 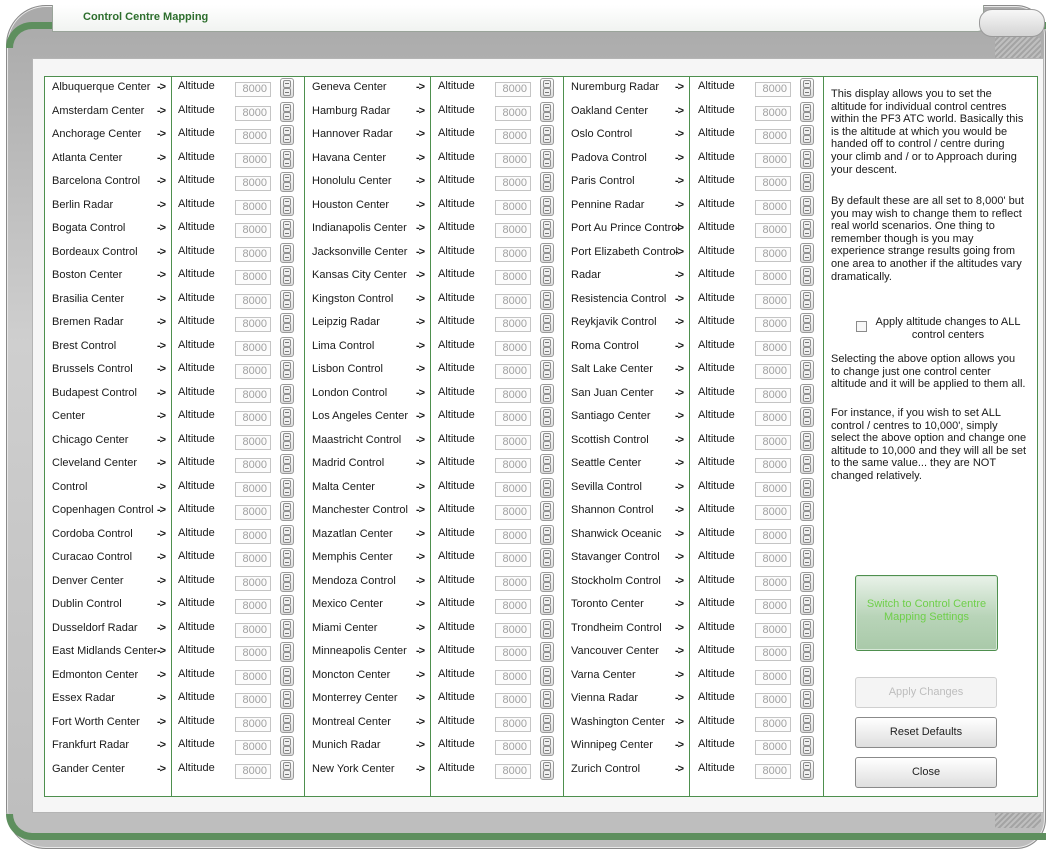 I want to click on window-control-button, so click(x=1012, y=23).